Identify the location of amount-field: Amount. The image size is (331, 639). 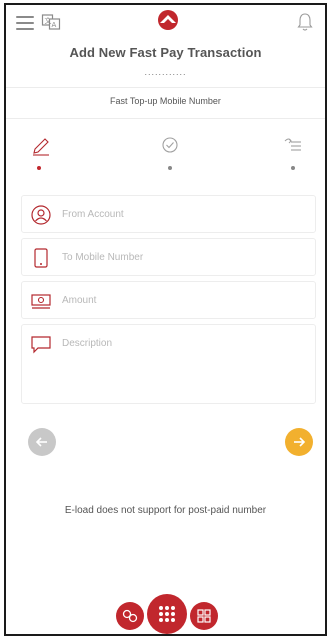
(168, 300).